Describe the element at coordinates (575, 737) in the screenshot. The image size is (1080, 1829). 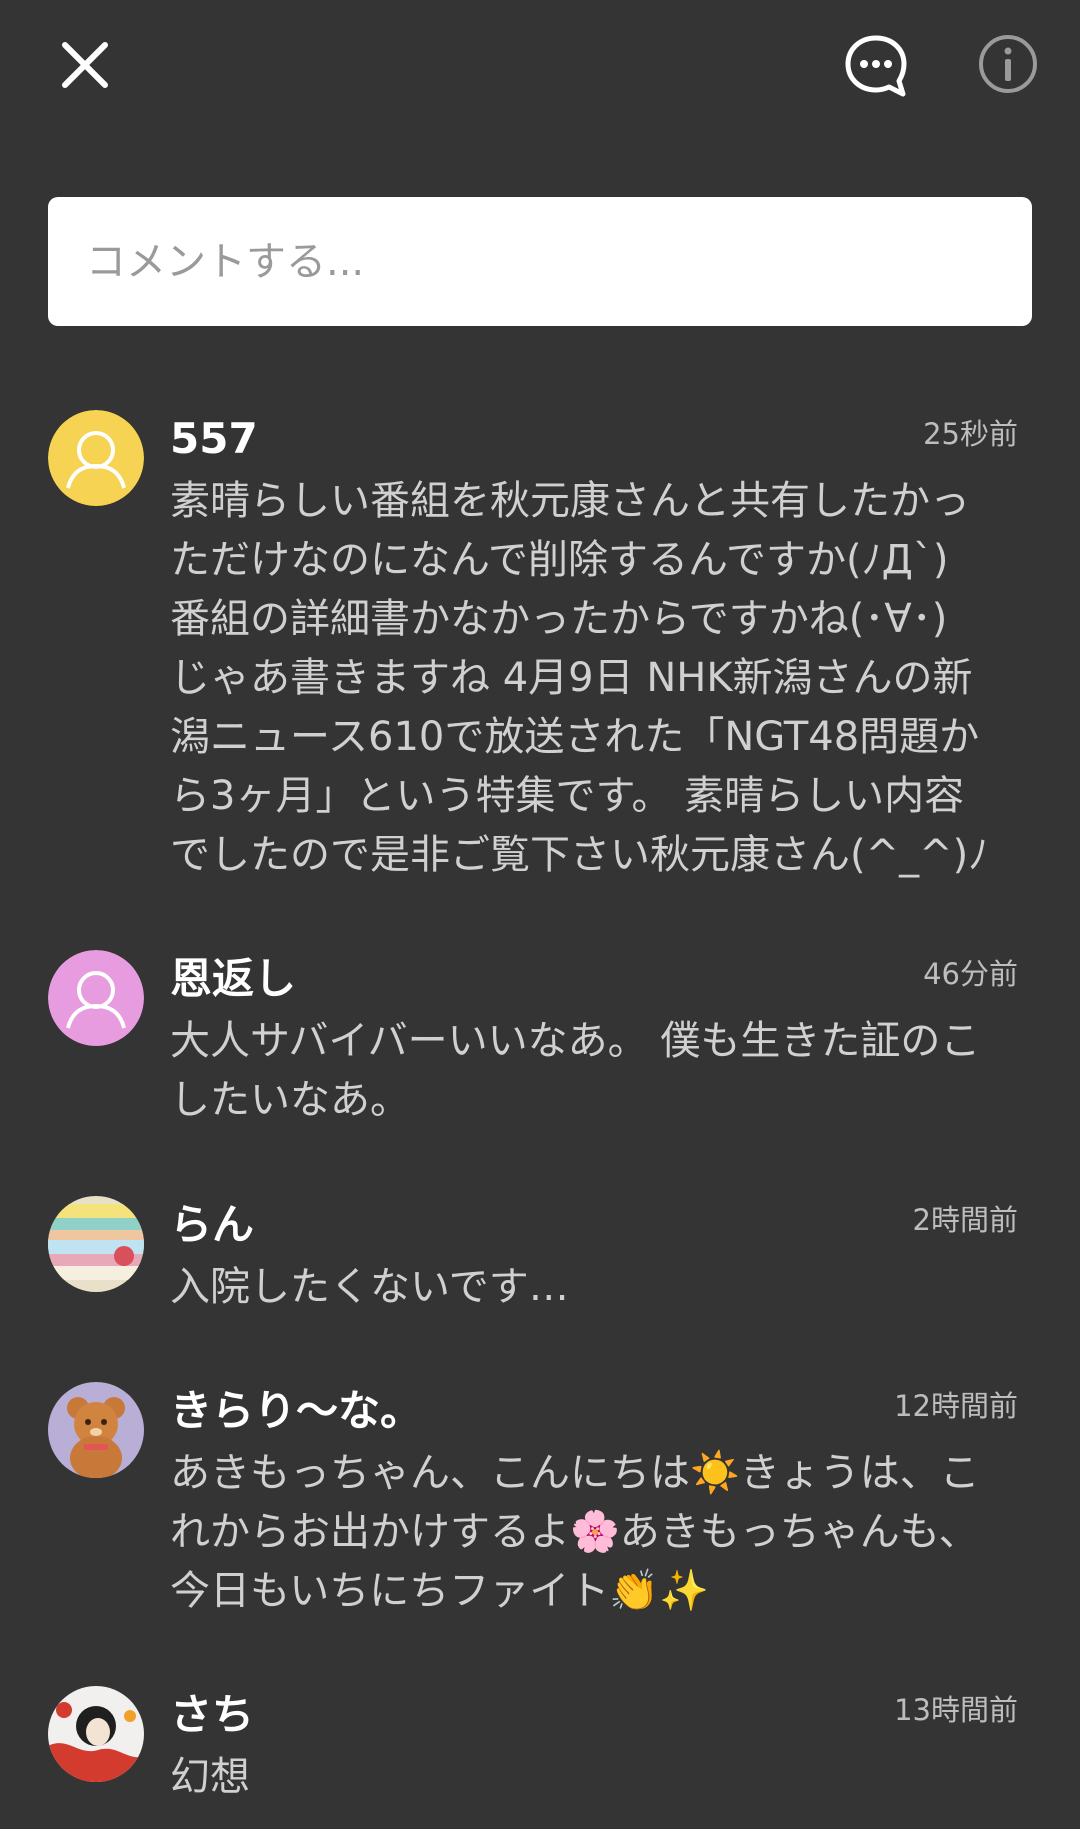
I see `comment-text-line: 潟ニュース610で放送された「NGT48問題か` at that location.